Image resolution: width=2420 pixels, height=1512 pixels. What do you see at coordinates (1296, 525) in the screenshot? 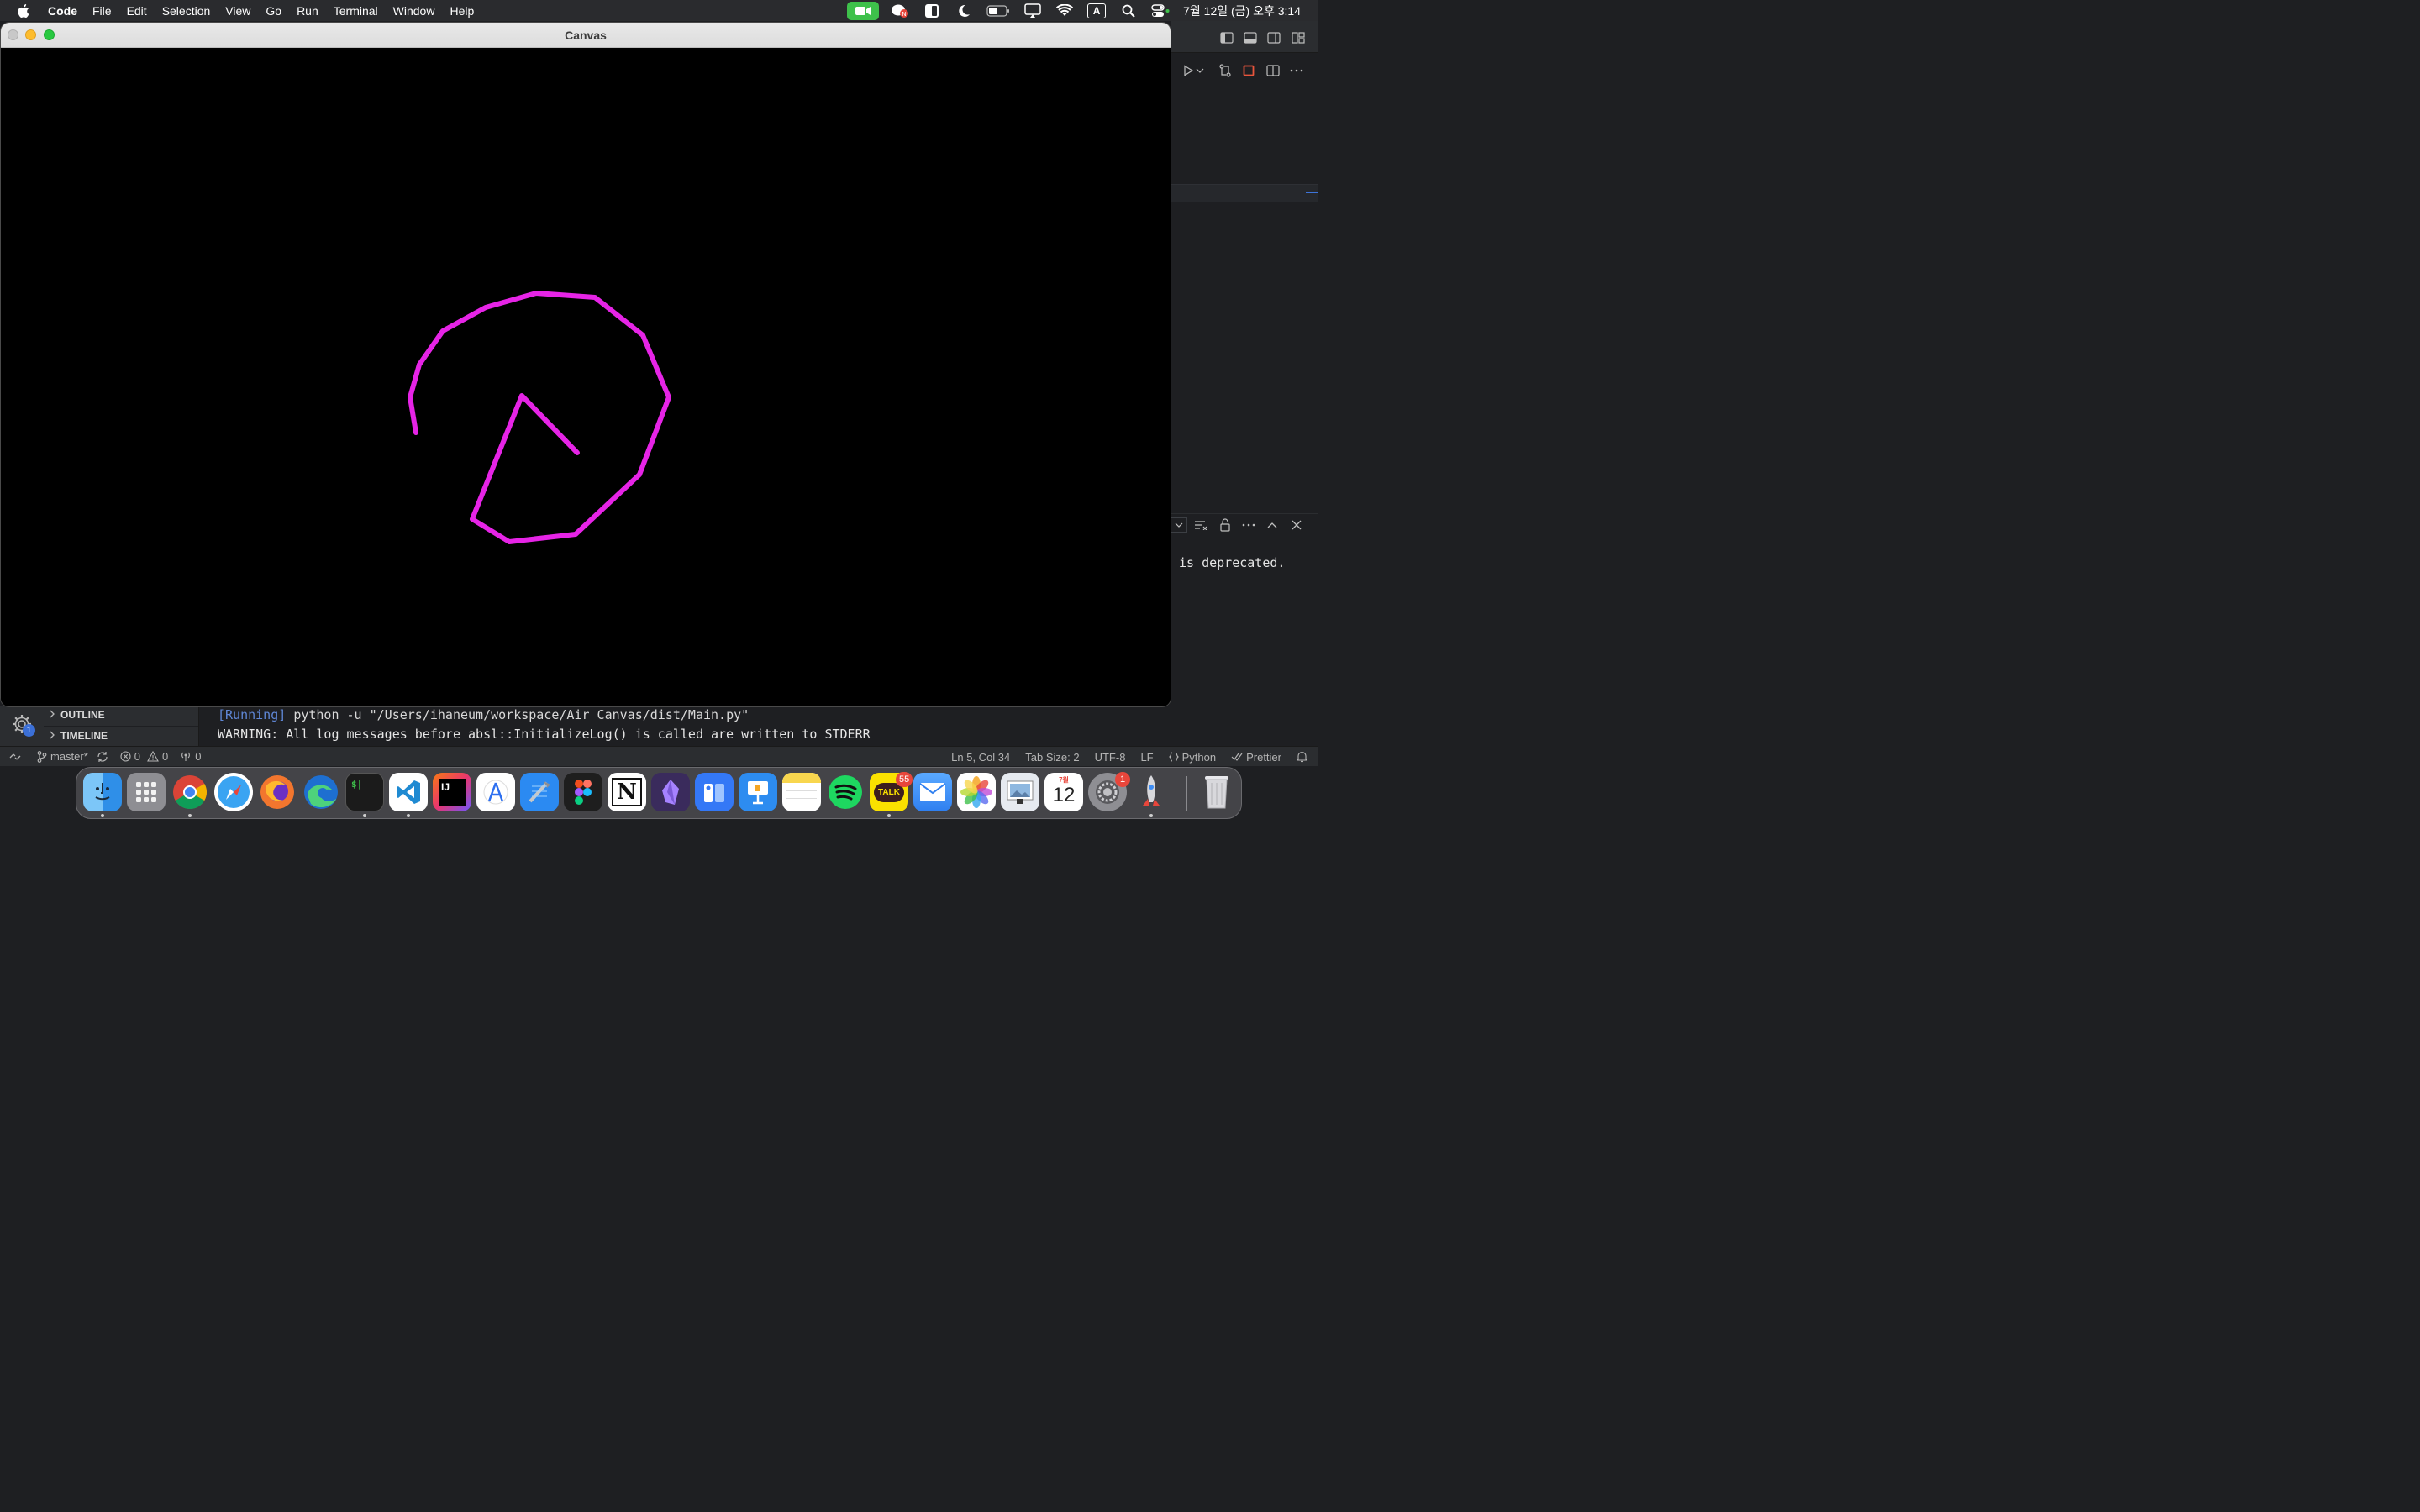
I see `close-panel-icon` at bounding box center [1296, 525].